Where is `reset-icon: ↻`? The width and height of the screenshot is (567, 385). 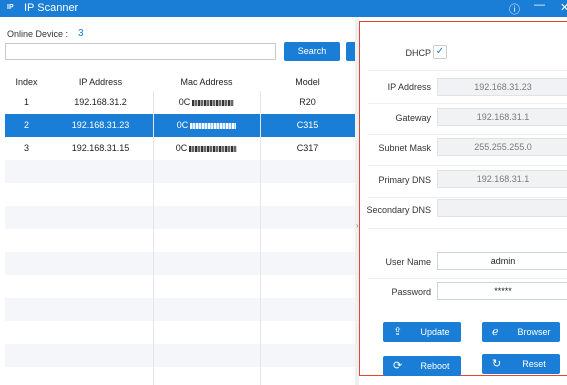
reset-icon: ↻ is located at coordinates (497, 364).